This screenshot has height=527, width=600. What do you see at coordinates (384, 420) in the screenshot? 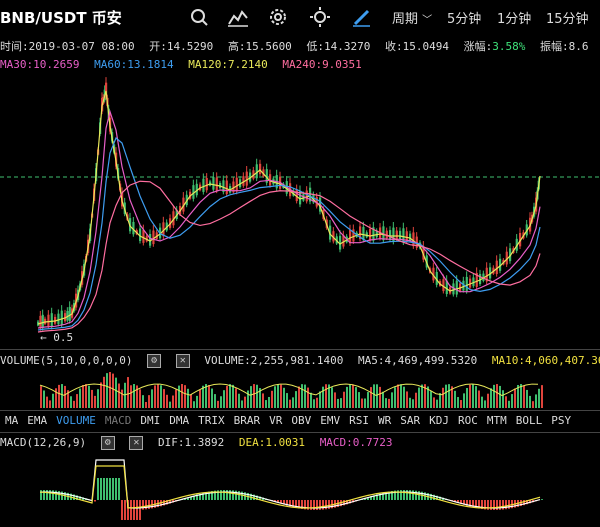
I see `tab-wr: WR` at bounding box center [384, 420].